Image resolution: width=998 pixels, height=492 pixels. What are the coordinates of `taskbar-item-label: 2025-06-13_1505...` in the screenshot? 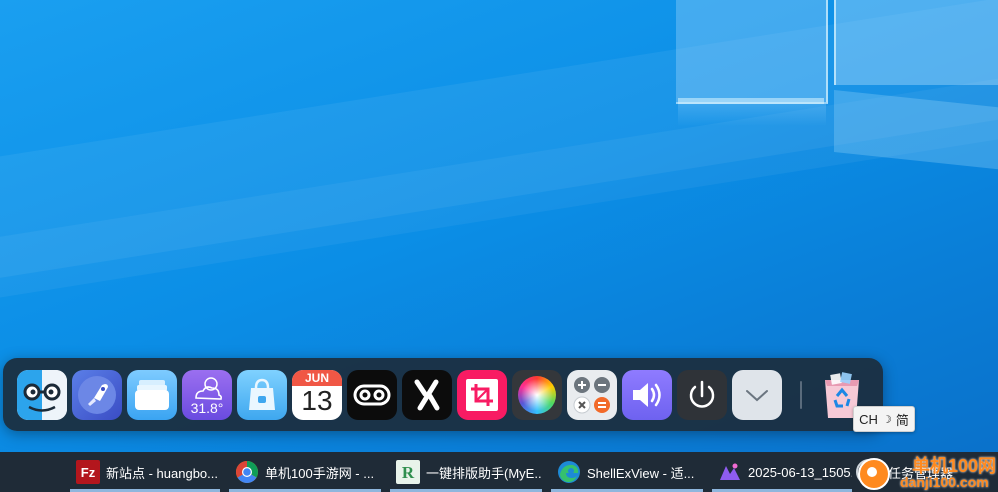 It's located at (800, 472).